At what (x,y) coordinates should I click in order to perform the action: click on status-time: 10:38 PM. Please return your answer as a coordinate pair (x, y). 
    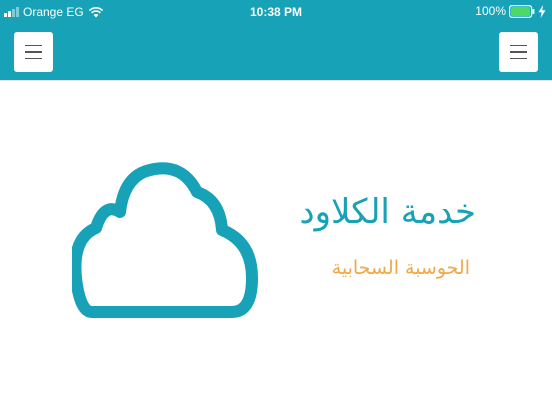
    Looking at the image, I should click on (276, 12).